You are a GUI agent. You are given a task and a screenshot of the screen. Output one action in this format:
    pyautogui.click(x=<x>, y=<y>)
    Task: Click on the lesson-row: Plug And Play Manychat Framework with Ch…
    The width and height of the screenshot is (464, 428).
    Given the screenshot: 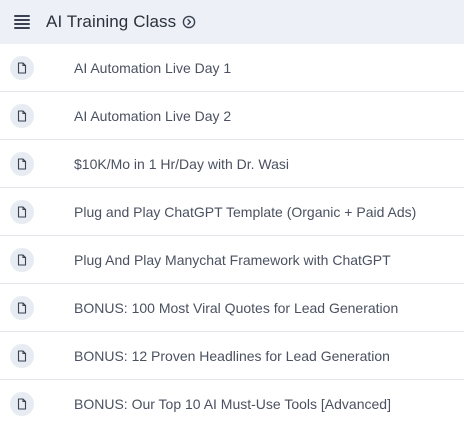 What is the action you would take?
    pyautogui.click(x=232, y=260)
    